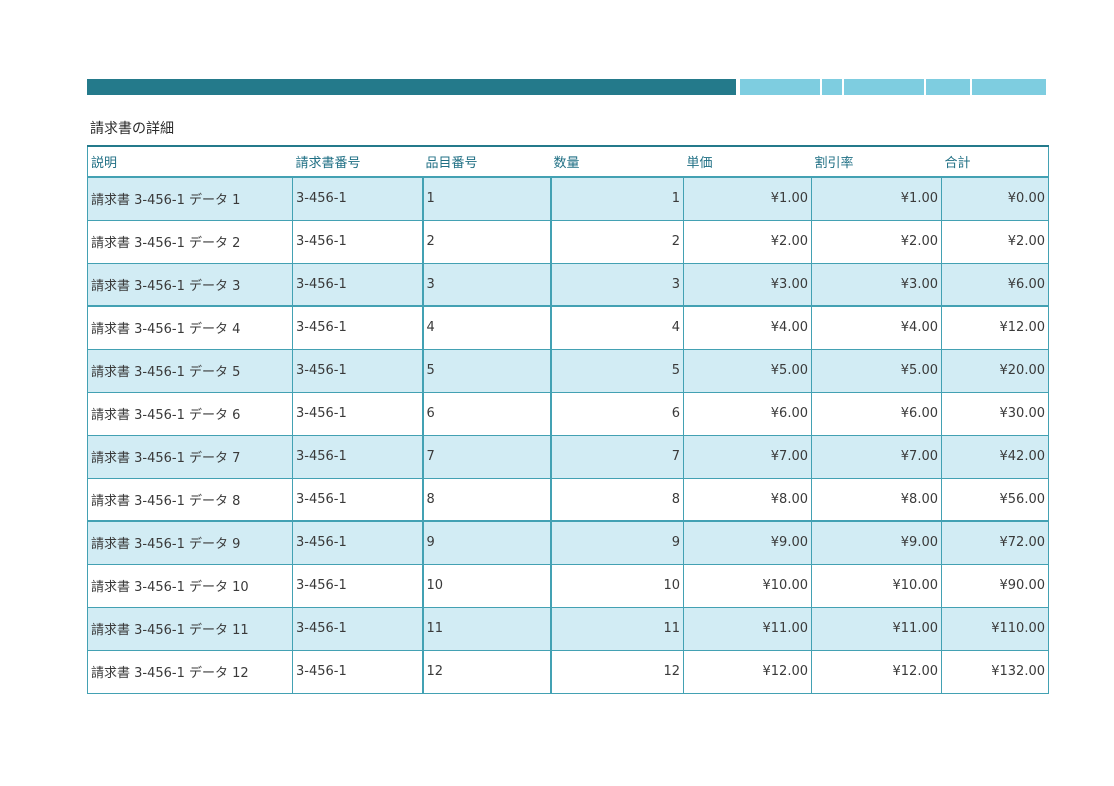 This screenshot has width=1114, height=786. Describe the element at coordinates (747, 542) in the screenshot. I see `cell-unit-price: ¥9.00` at that location.